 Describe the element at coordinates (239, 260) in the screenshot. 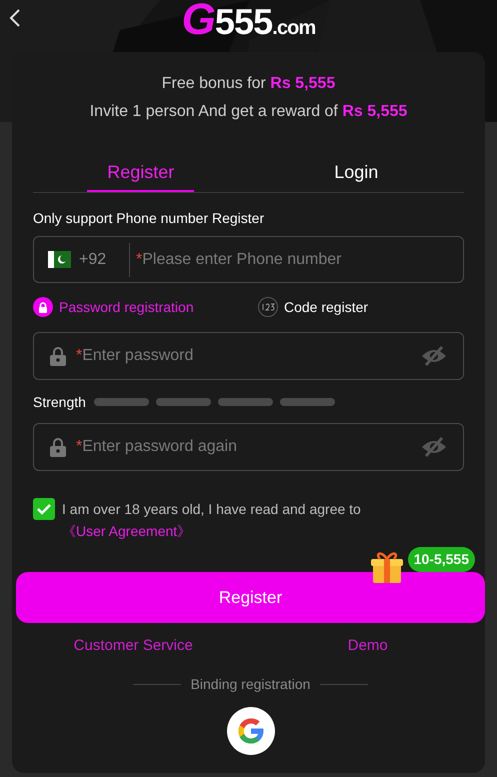

I see `phone-placeholder: *Please enter Phone number` at that location.